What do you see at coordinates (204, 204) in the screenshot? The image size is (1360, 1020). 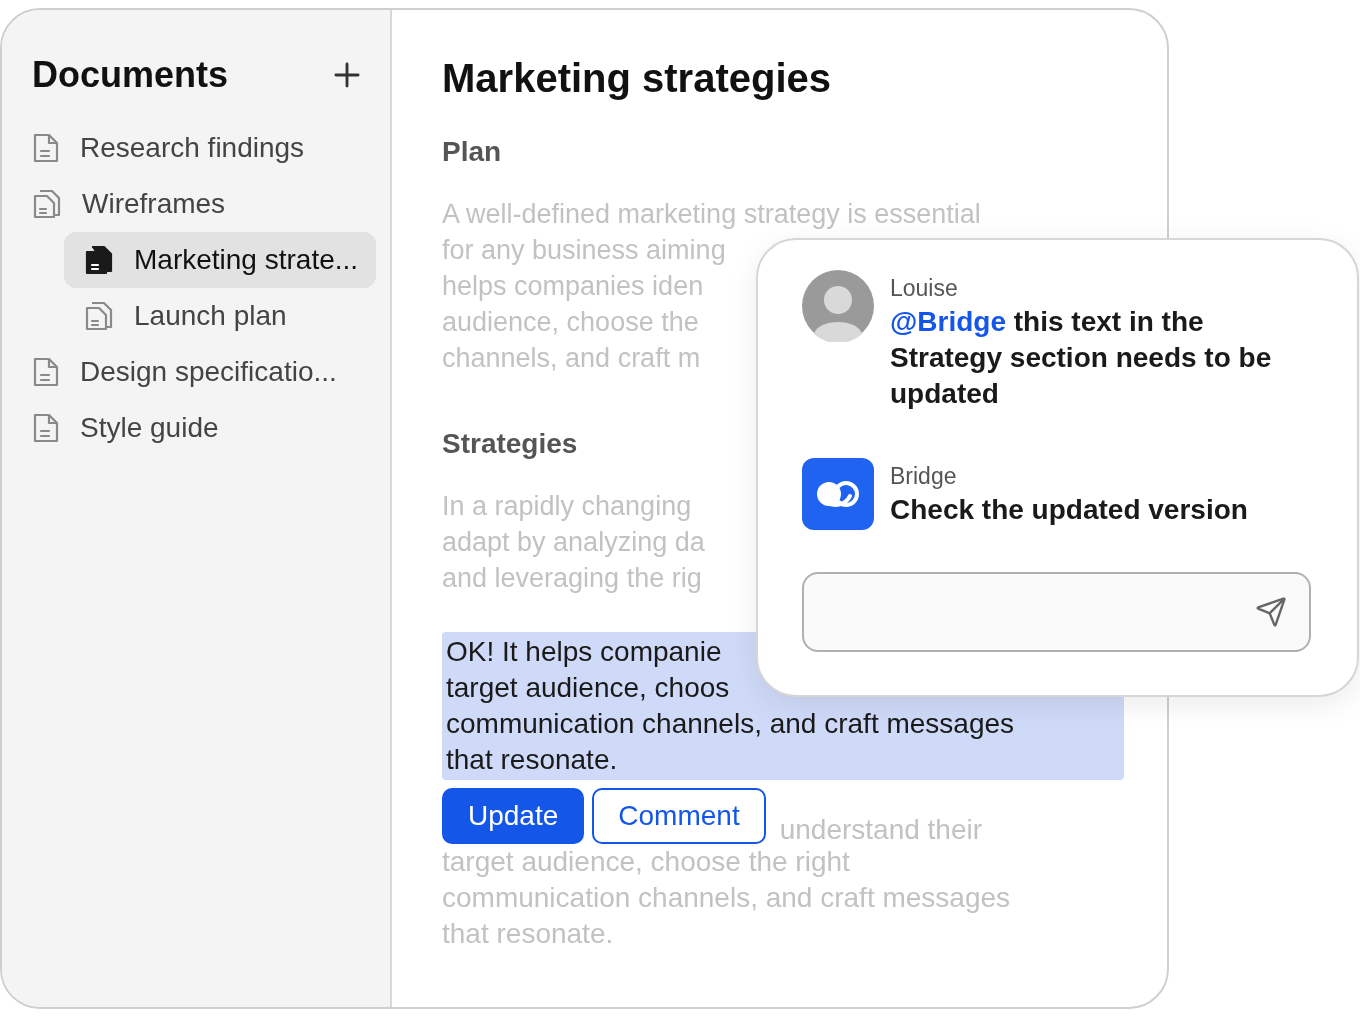 I see `sidebar-item: Wireframes` at bounding box center [204, 204].